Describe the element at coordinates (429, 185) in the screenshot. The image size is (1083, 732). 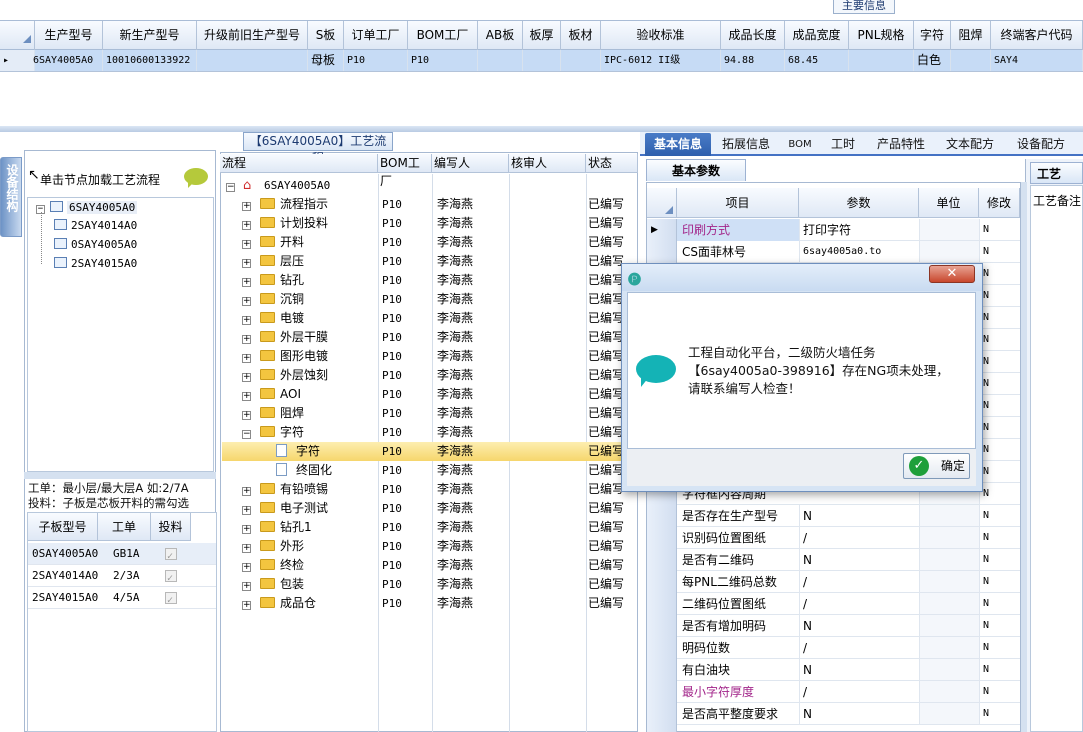
I see `process-root-row: − ⌂ 6SAY4005A0` at that location.